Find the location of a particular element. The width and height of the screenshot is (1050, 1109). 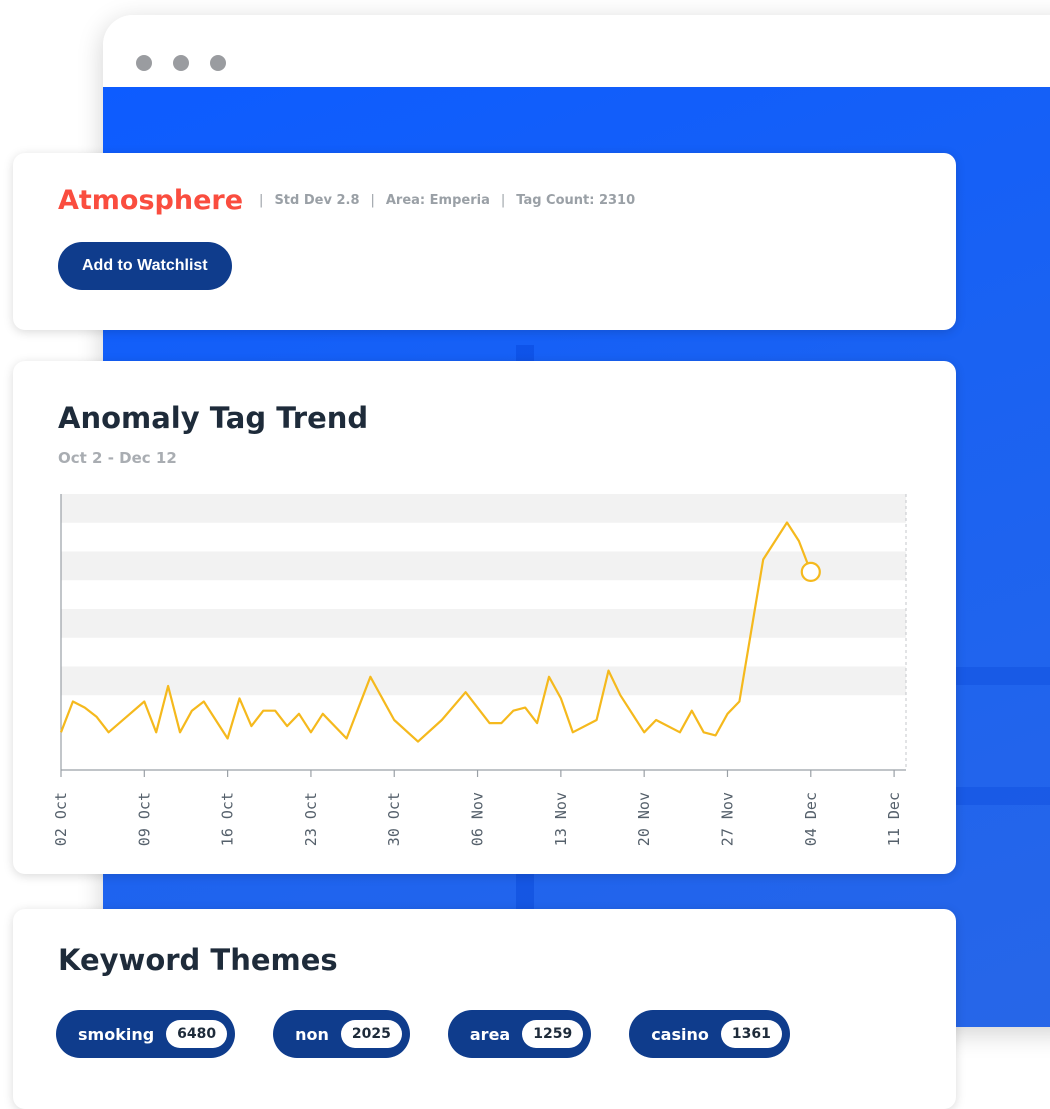

keyword-label: area is located at coordinates (490, 1034).